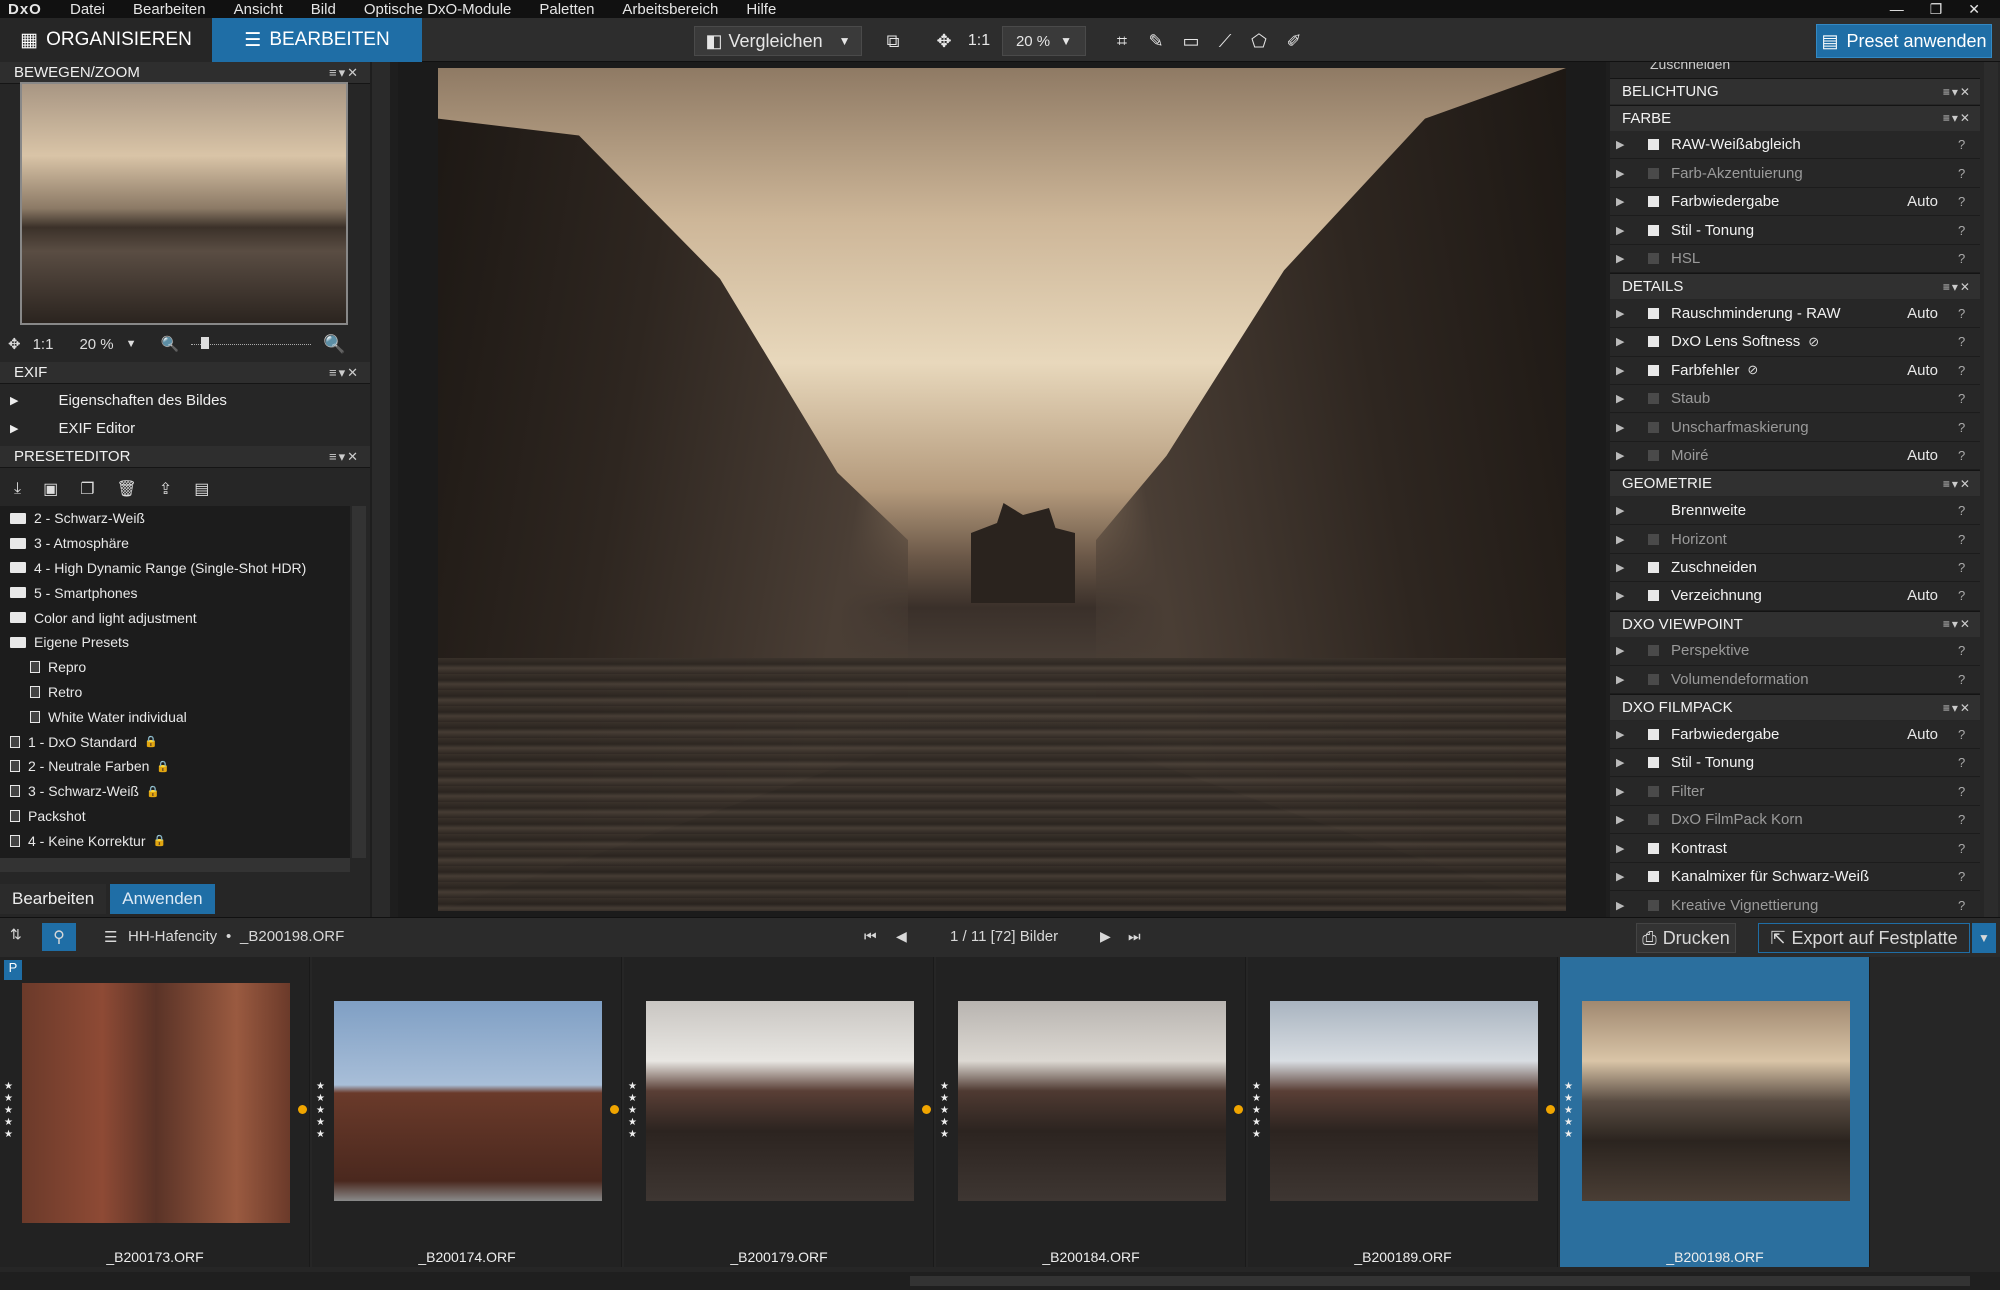 Image resolution: width=2000 pixels, height=1290 pixels. What do you see at coordinates (175, 766) in the screenshot?
I see `preset-item: 2 - Neutrale Farben 🔒` at bounding box center [175, 766].